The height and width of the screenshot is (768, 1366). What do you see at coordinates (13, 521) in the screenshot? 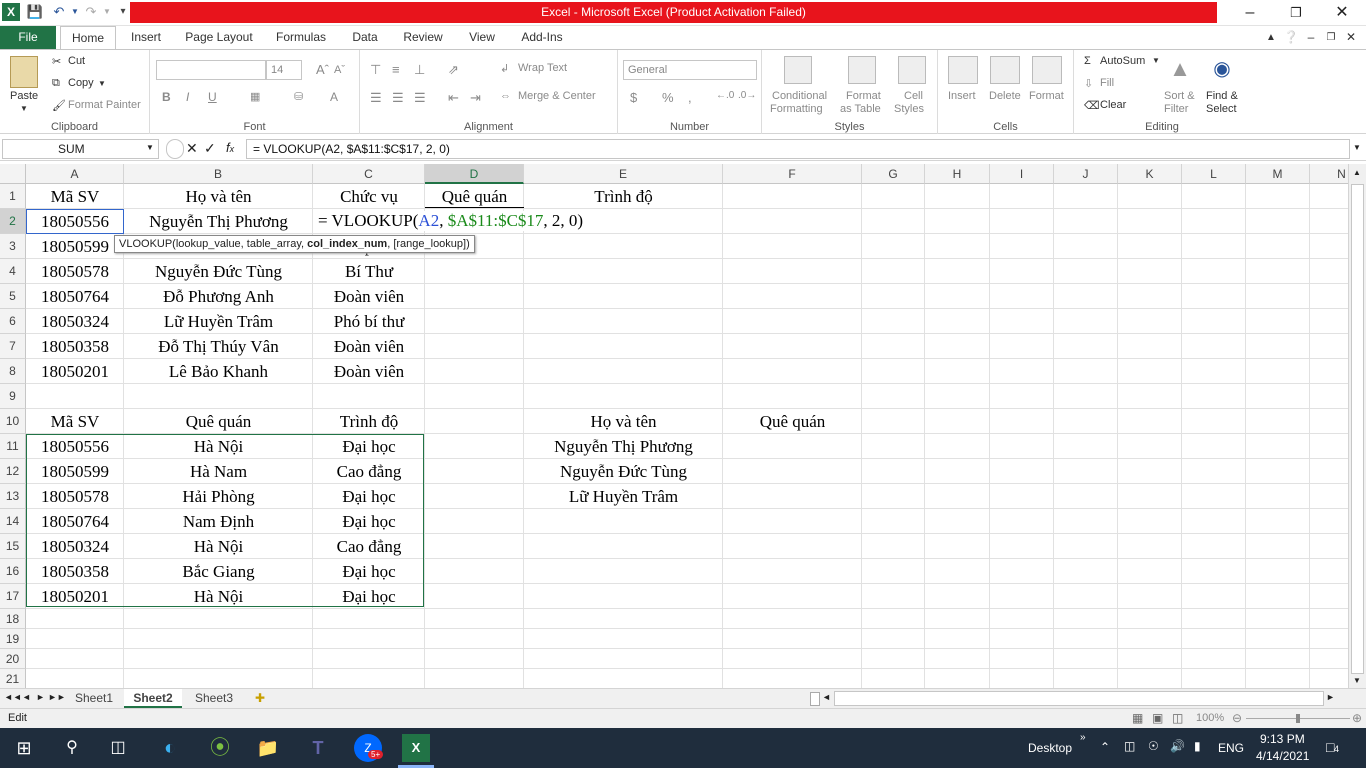
I see `row-header-14: 14` at bounding box center [13, 521].